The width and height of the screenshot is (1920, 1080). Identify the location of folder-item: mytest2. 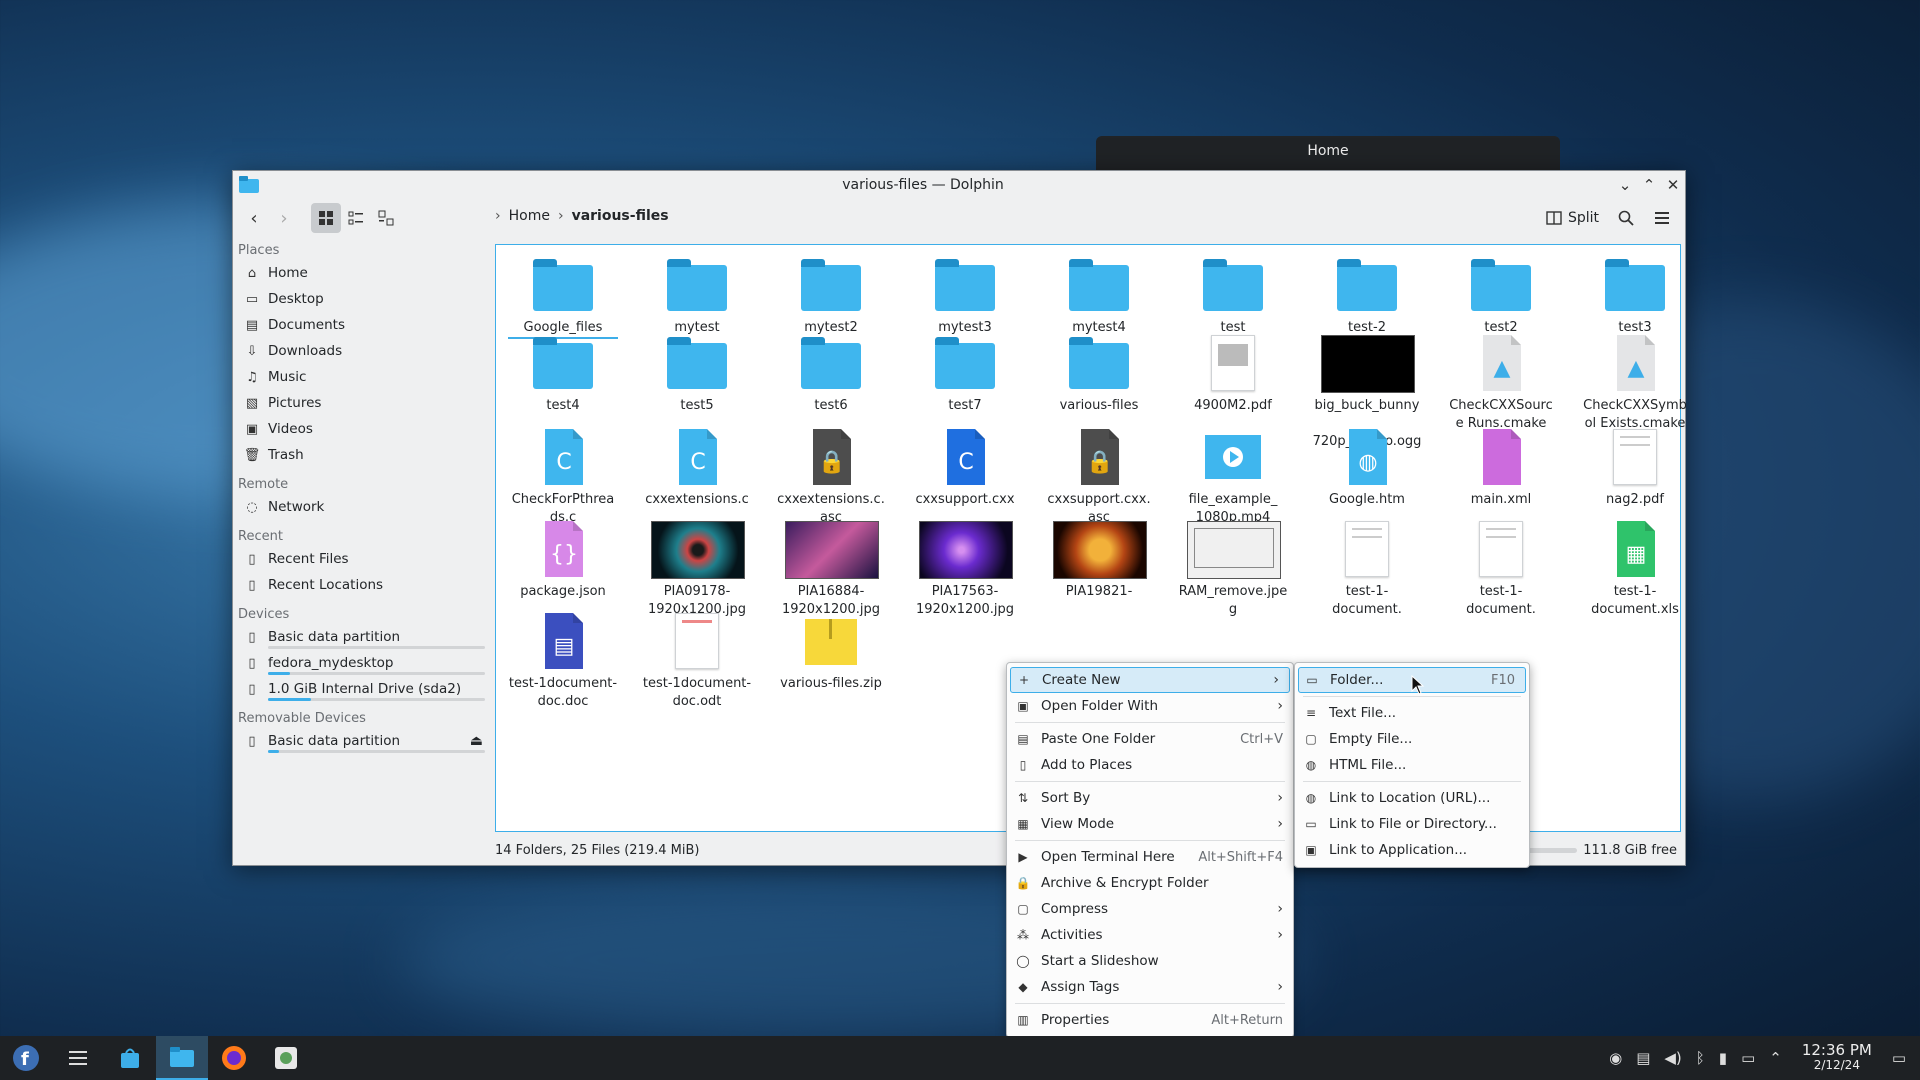
(831, 295).